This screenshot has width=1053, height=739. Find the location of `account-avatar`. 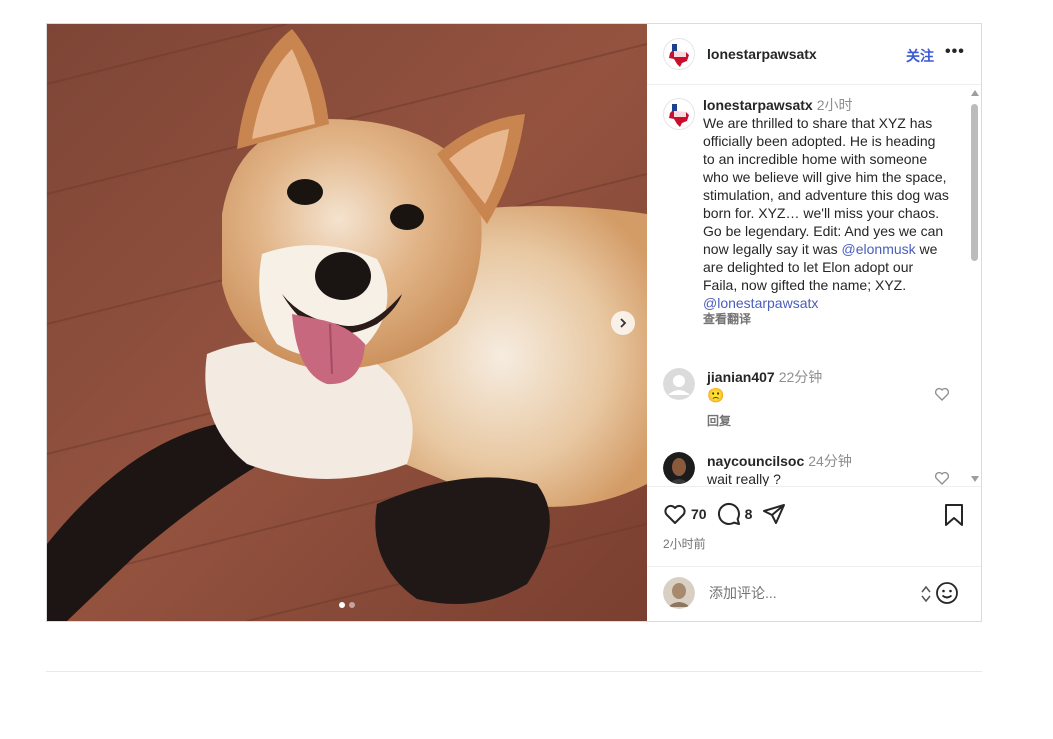

account-avatar is located at coordinates (679, 54).